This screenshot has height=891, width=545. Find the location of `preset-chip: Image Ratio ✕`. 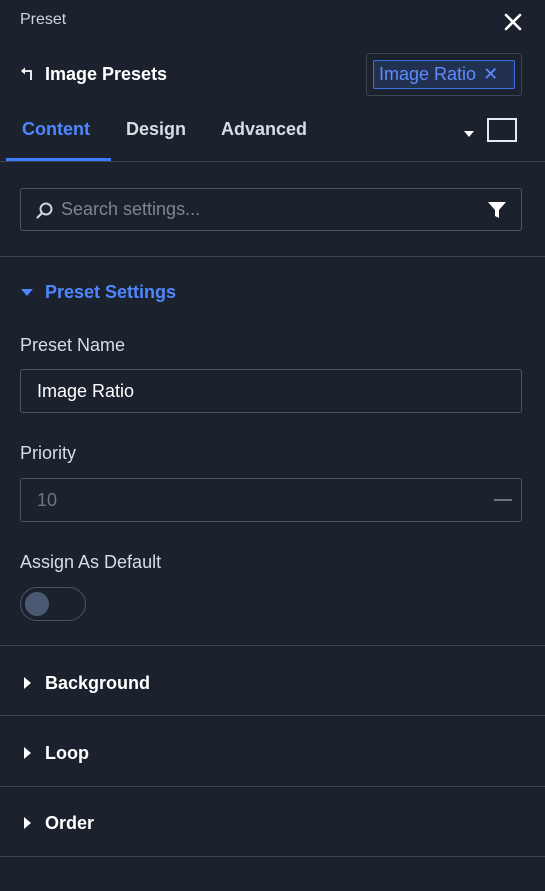

preset-chip: Image Ratio ✕ is located at coordinates (444, 74).